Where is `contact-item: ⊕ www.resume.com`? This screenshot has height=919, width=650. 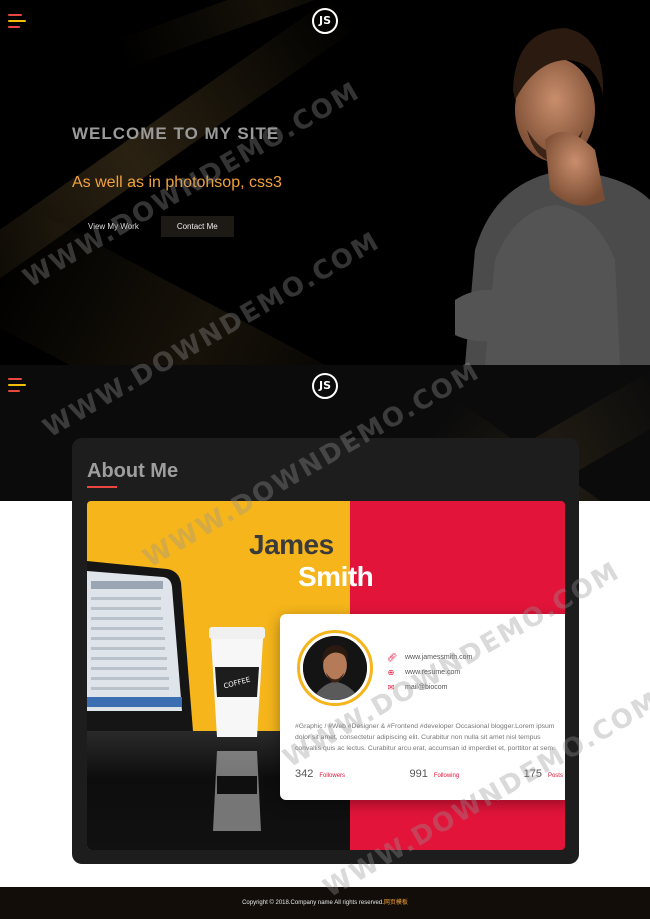 contact-item: ⊕ www.resume.com is located at coordinates (429, 672).